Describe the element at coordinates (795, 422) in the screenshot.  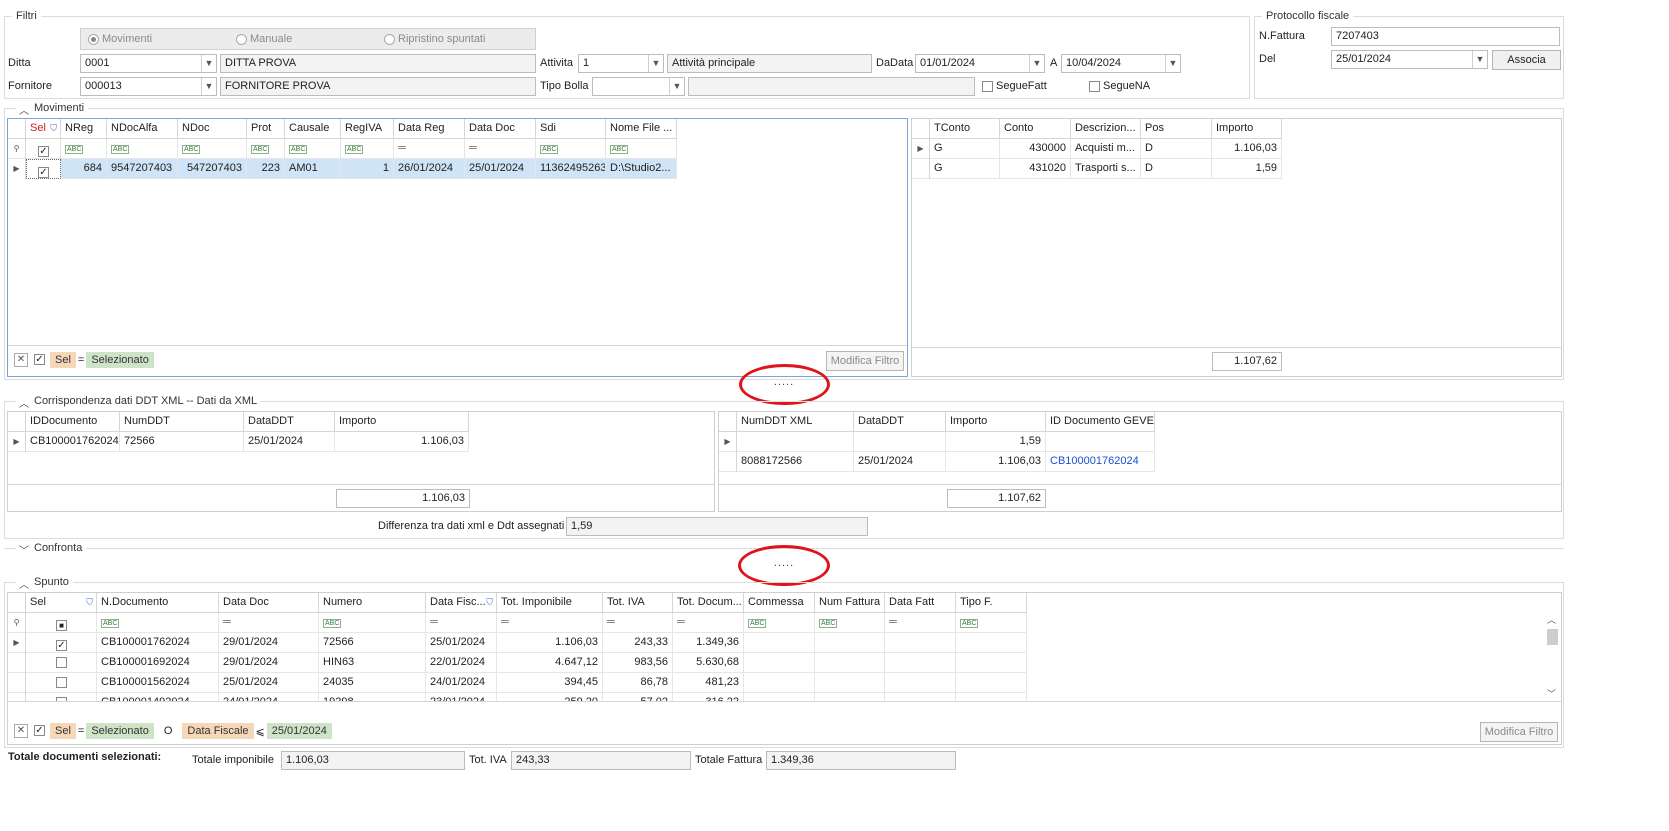
I see `col-numddt-xml: NumDDT XML` at that location.